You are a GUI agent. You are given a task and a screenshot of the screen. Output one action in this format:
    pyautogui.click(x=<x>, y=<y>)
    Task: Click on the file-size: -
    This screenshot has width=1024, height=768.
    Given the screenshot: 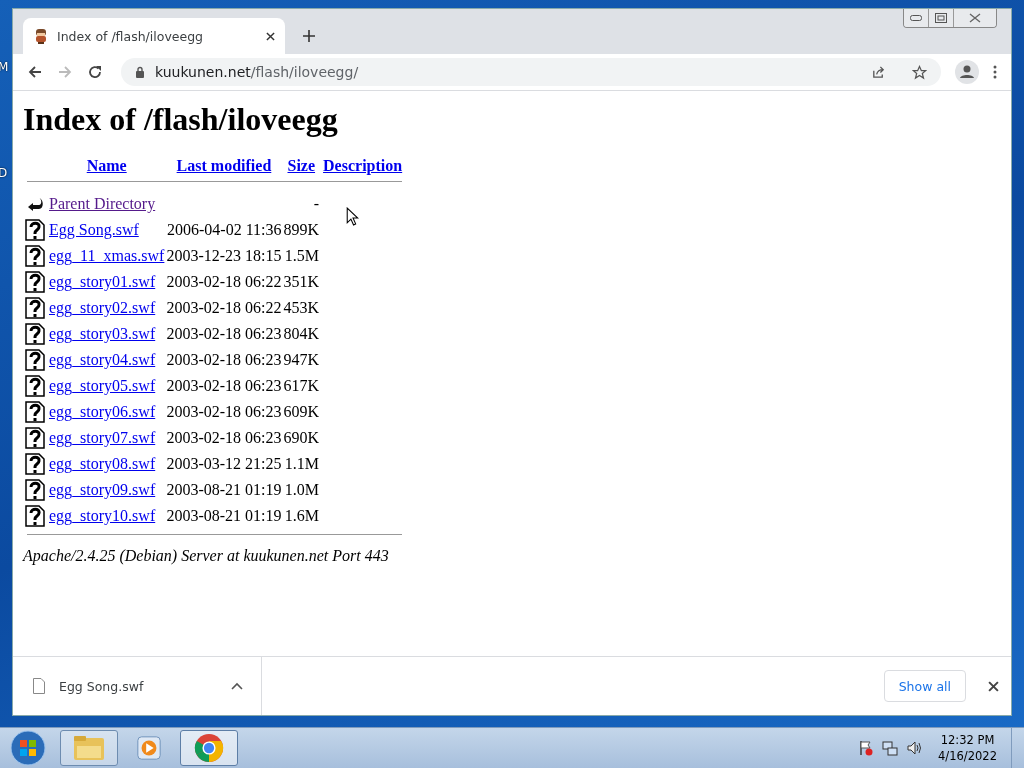 What is the action you would take?
    pyautogui.click(x=316, y=203)
    